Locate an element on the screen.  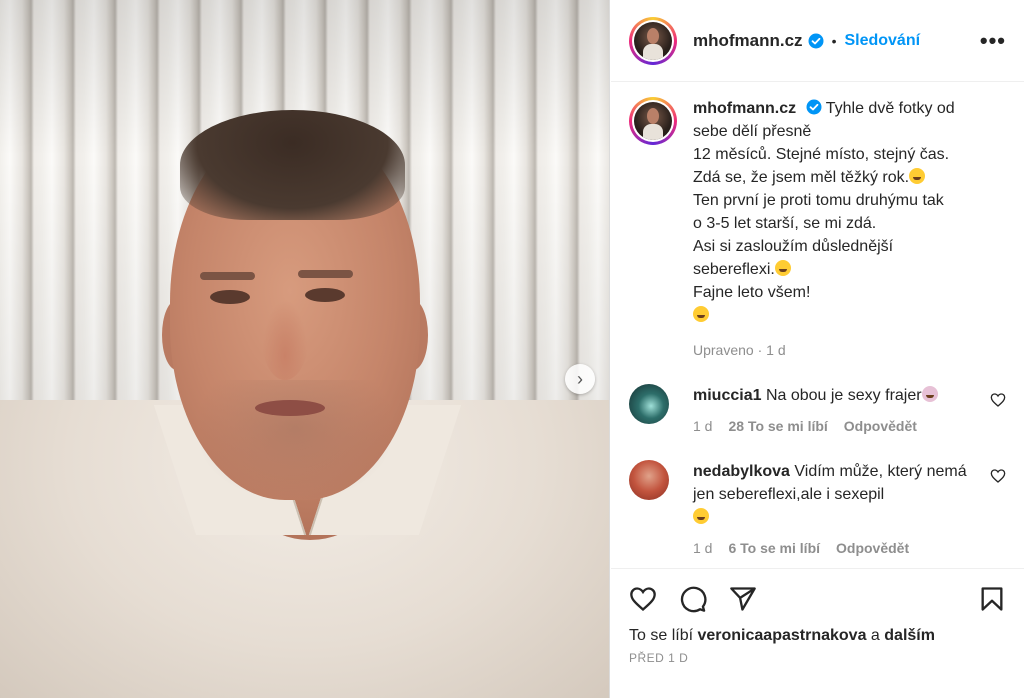
comment-icon is located at coordinates (693, 599).